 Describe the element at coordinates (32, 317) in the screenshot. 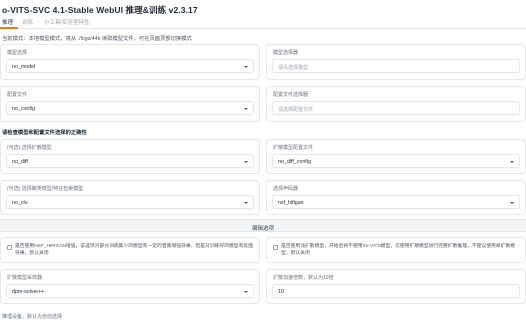

I see `device-label: 推理设备，默认为自动选择` at that location.